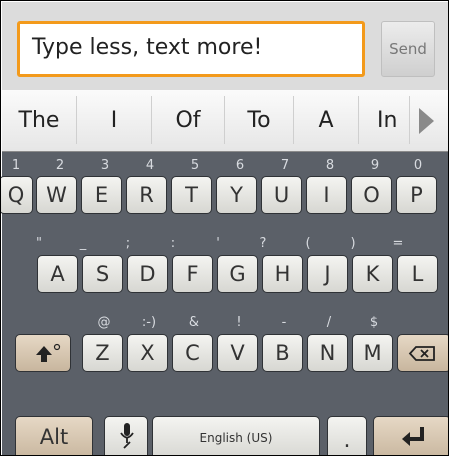 The width and height of the screenshot is (449, 456). I want to click on alt-key: Alt, so click(54, 435).